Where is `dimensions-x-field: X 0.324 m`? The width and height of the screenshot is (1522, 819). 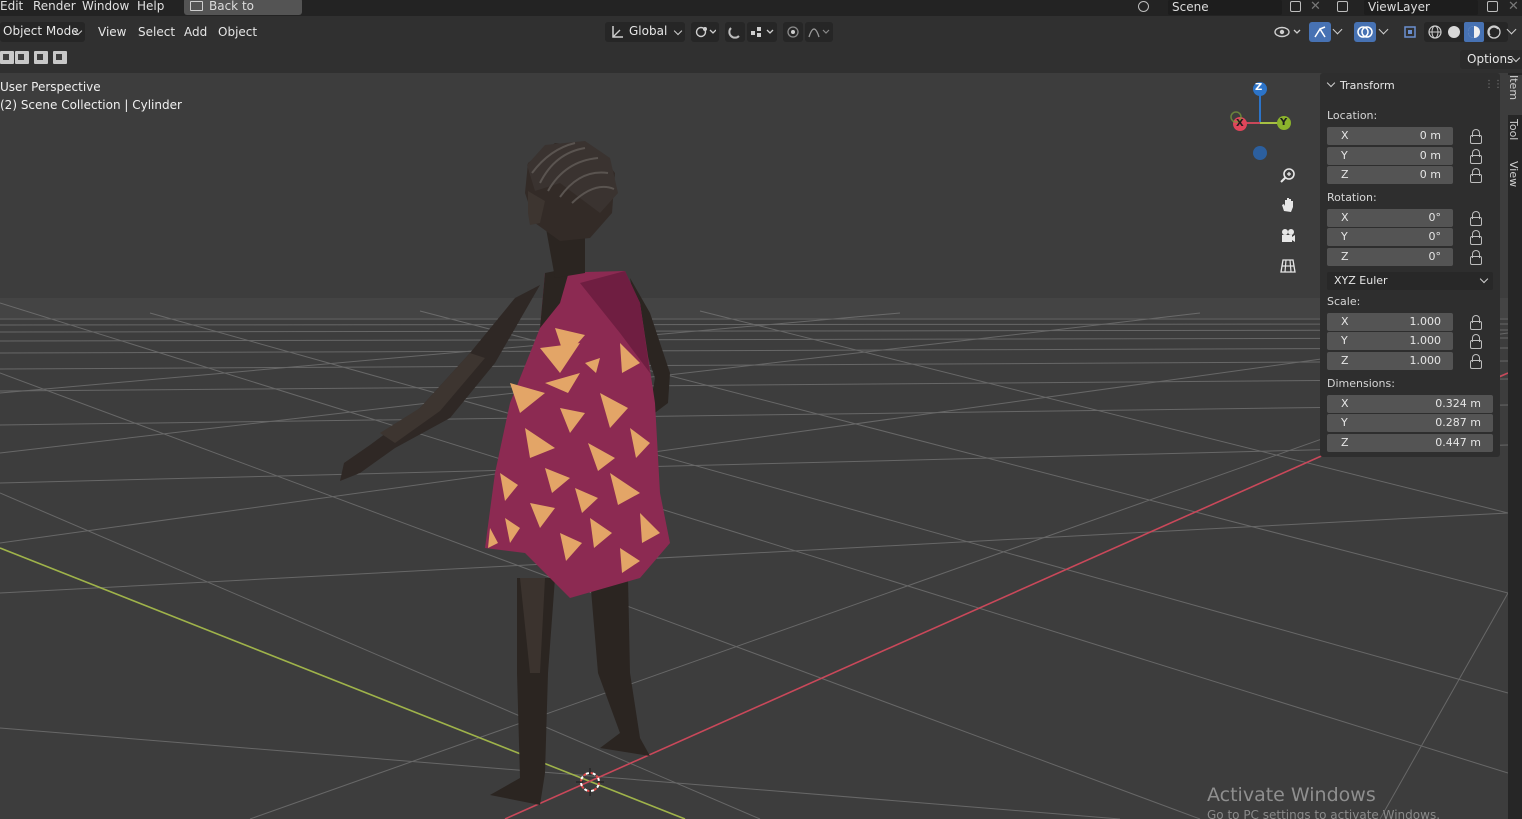
dimensions-x-field: X 0.324 m is located at coordinates (1410, 404).